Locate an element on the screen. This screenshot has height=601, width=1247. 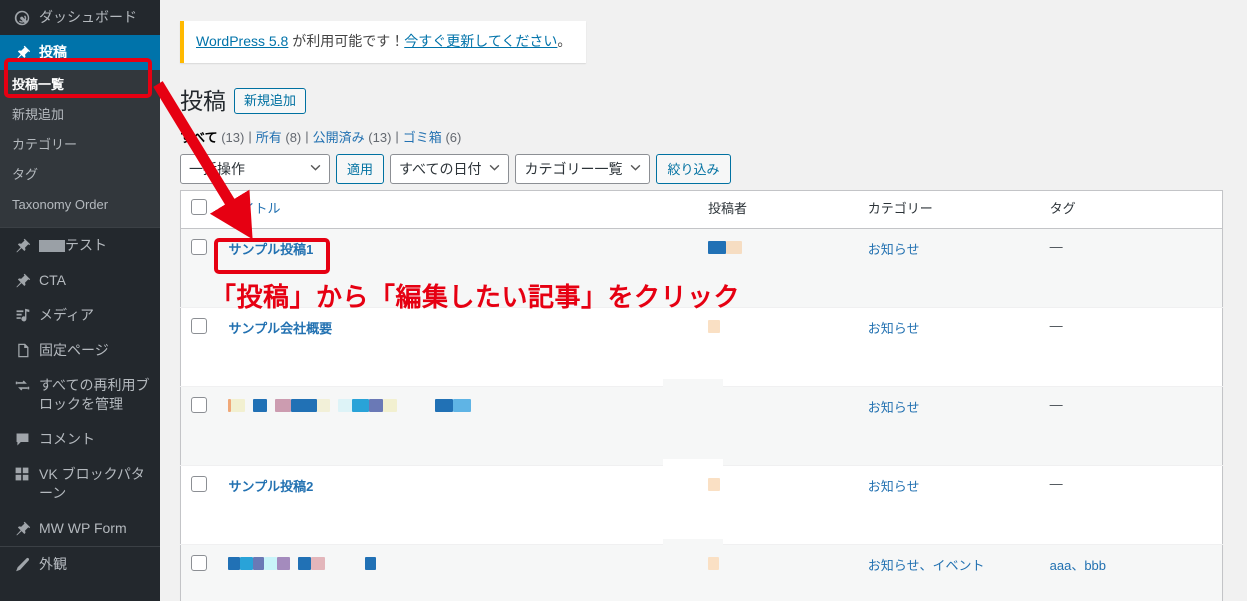
status-link-trash: ゴミ箱 (6) is located at coordinates (432, 136).